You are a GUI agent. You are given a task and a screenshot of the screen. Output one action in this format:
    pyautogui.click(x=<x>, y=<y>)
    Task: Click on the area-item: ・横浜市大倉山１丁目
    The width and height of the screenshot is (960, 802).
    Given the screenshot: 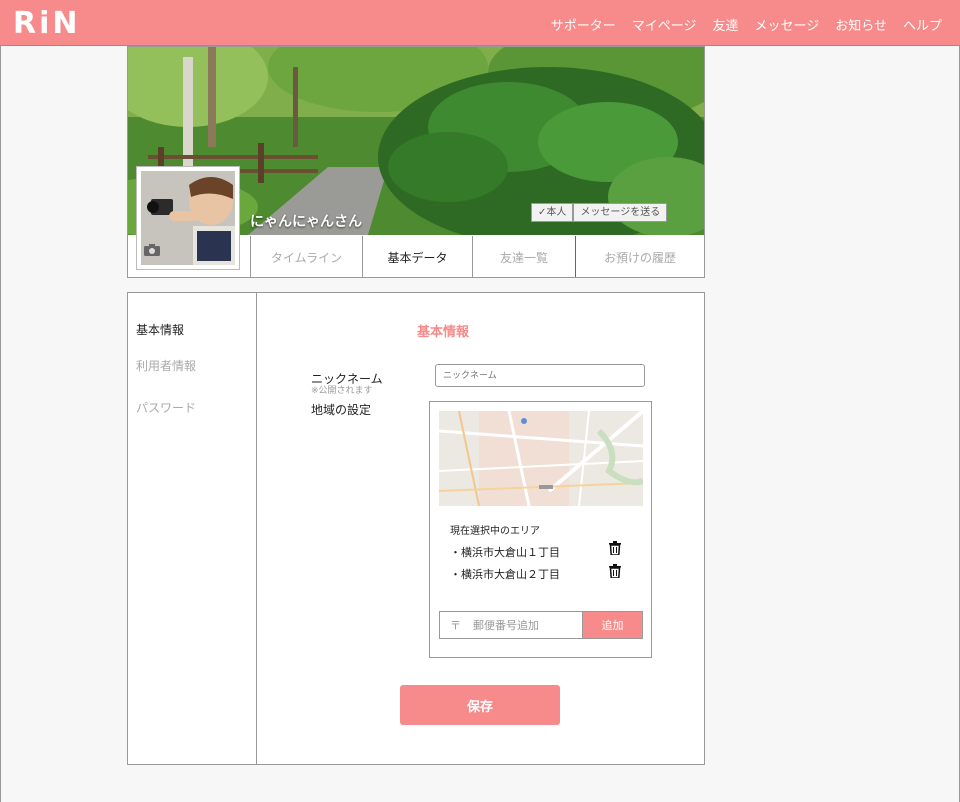 What is the action you would take?
    pyautogui.click(x=505, y=552)
    